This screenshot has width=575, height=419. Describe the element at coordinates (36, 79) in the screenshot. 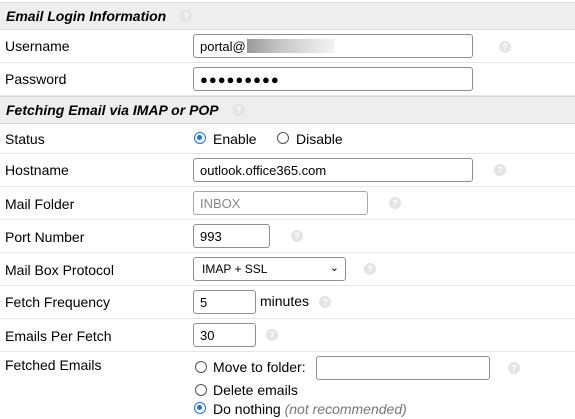

I see `password-label: Password` at that location.